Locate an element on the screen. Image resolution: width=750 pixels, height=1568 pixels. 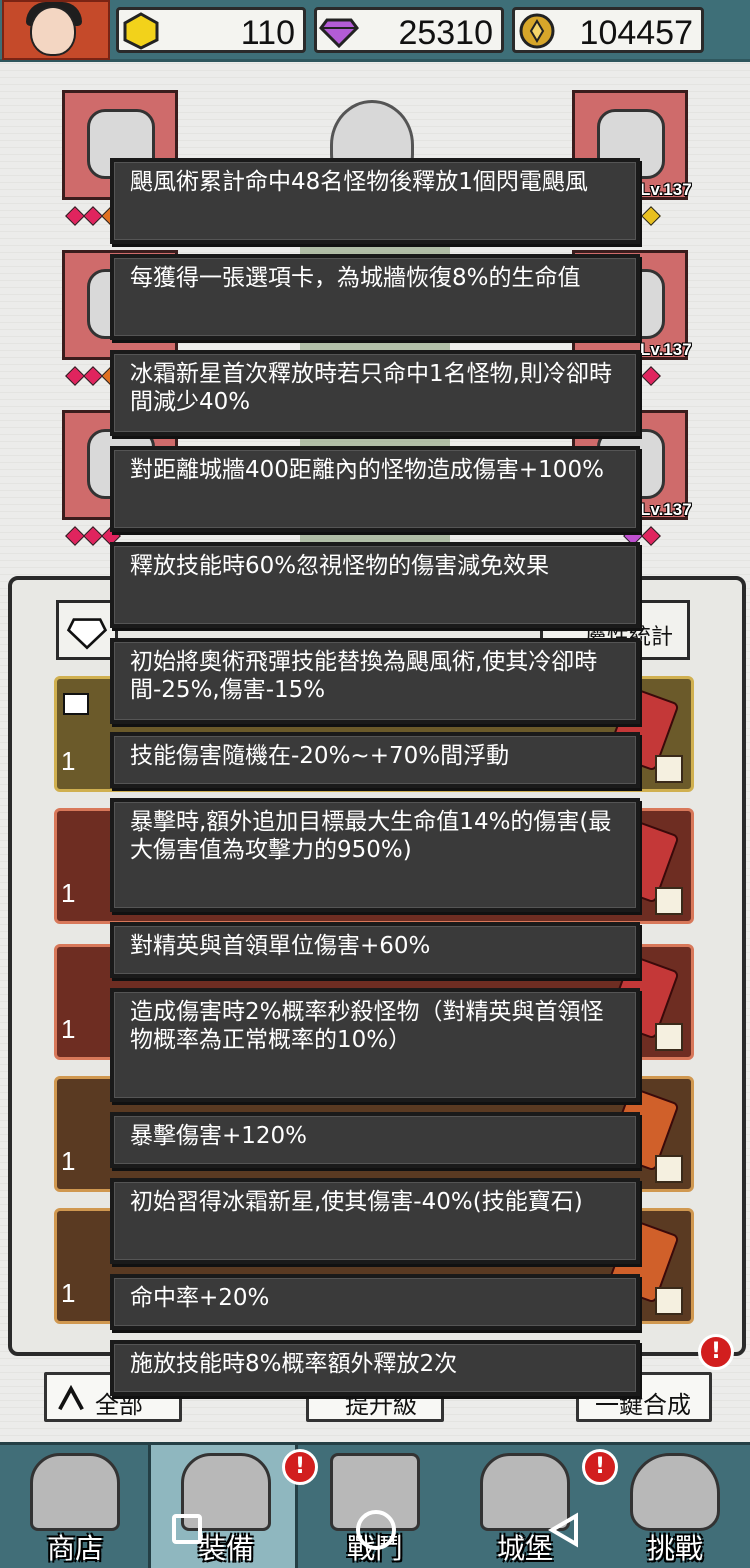
coin-counter: 104457 is located at coordinates (608, 30).